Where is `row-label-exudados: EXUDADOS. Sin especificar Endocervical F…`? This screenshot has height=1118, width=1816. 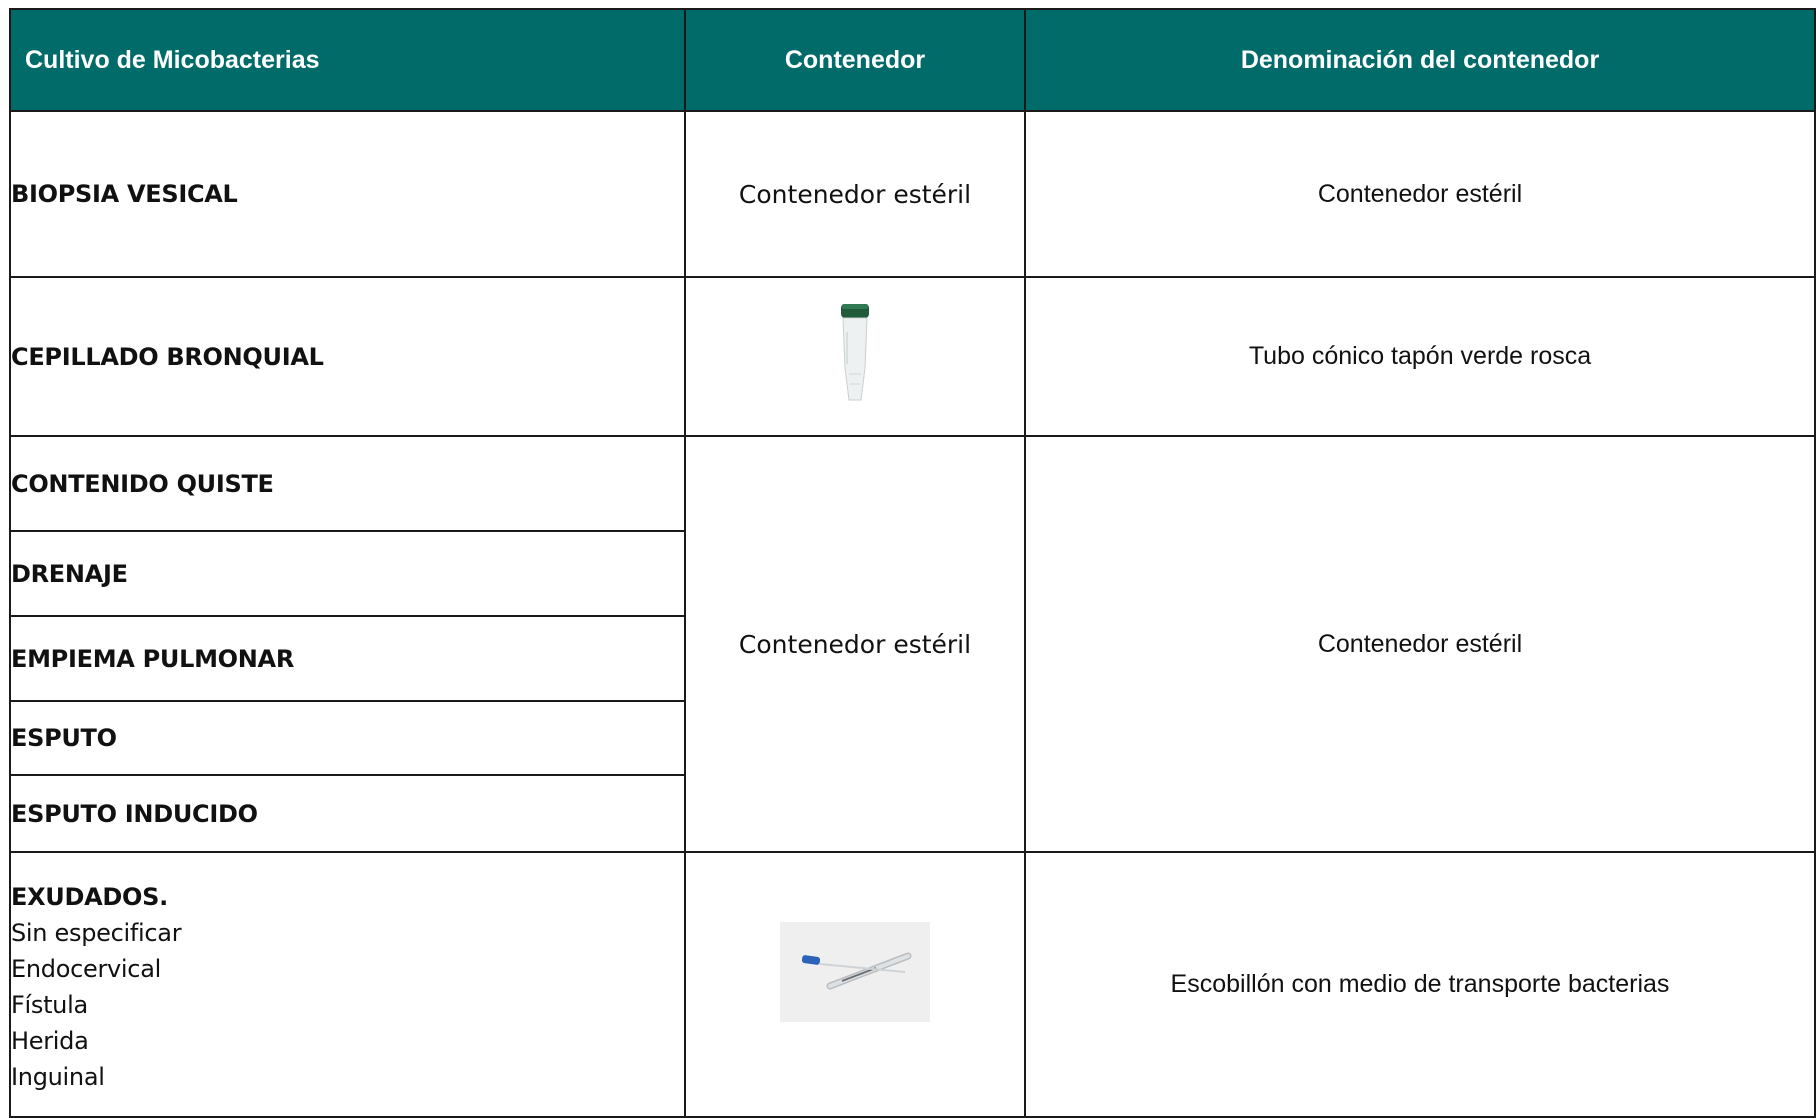
row-label-exudados: EXUDADOS. Sin especificar Endocervical F… is located at coordinates (347, 984).